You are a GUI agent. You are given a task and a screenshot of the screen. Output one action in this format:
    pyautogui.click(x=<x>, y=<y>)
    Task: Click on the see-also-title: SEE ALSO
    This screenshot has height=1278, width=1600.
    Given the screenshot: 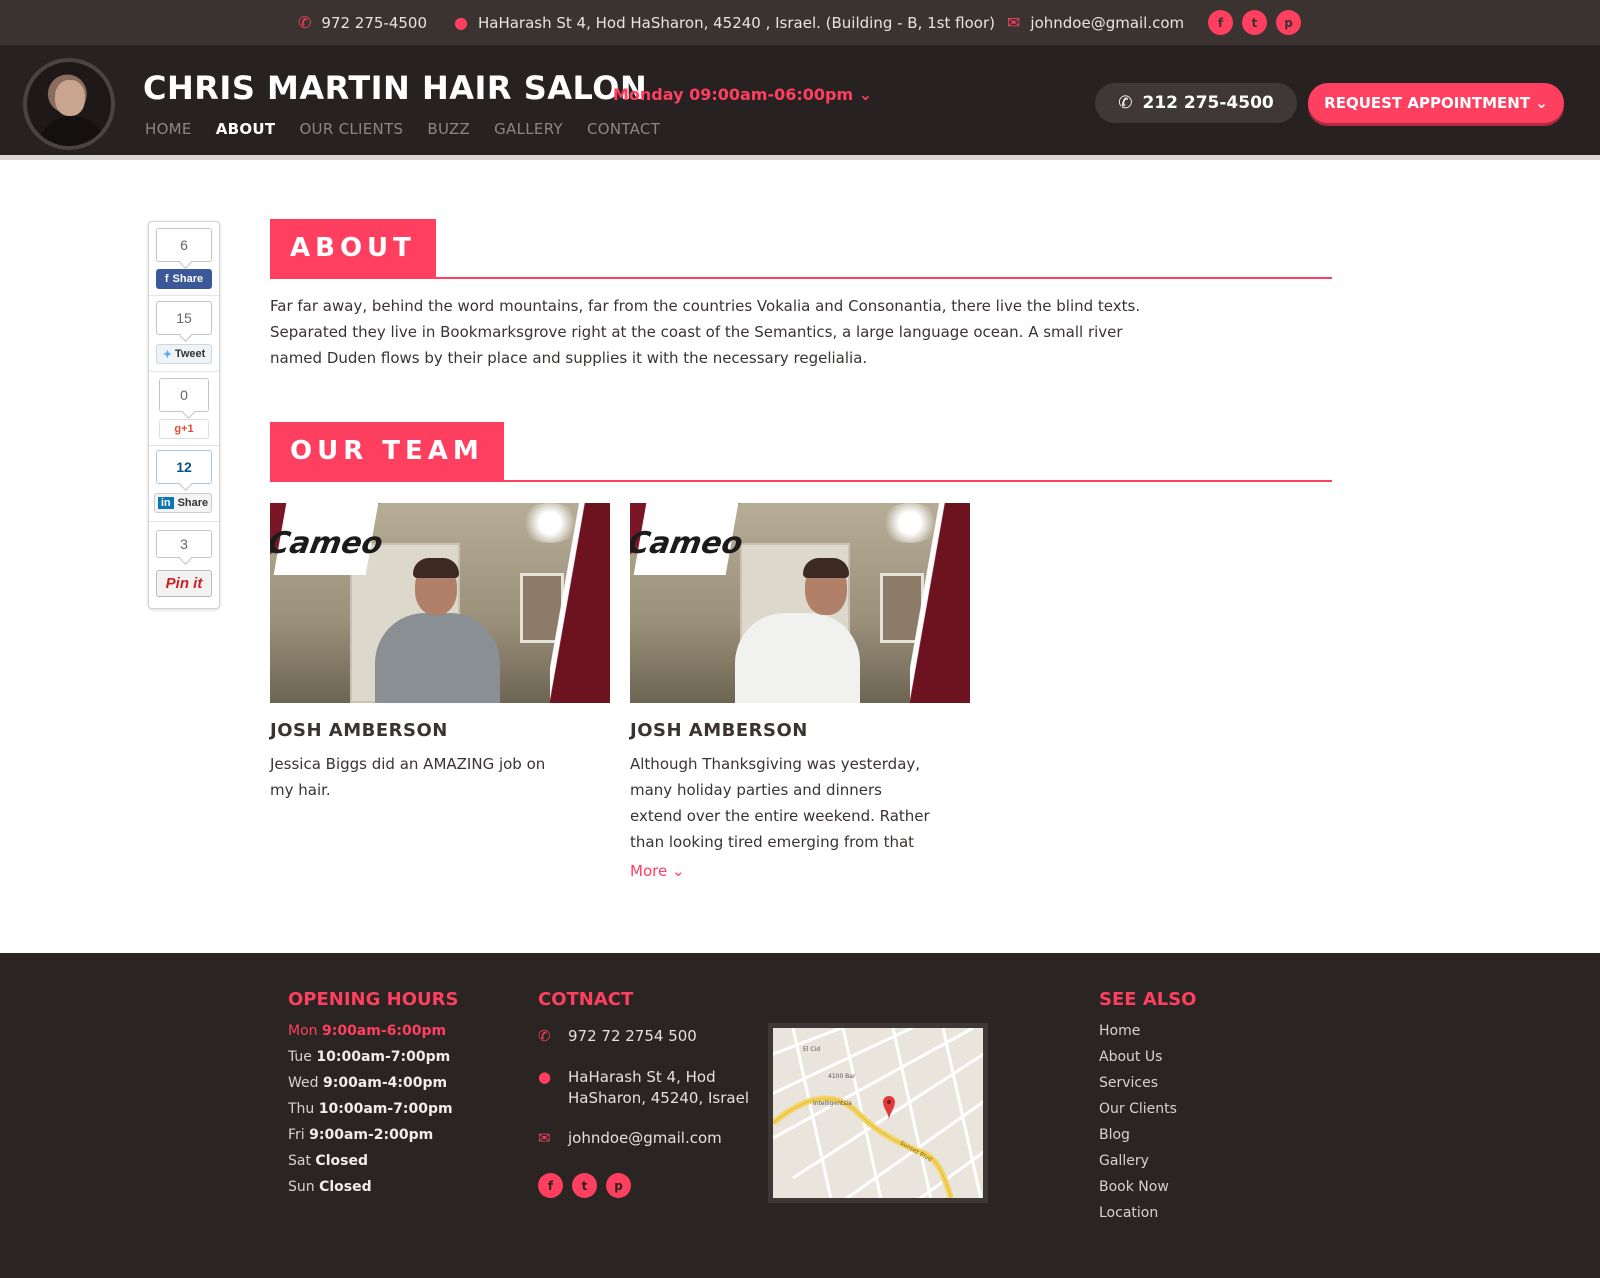 What is the action you would take?
    pyautogui.click(x=1148, y=999)
    